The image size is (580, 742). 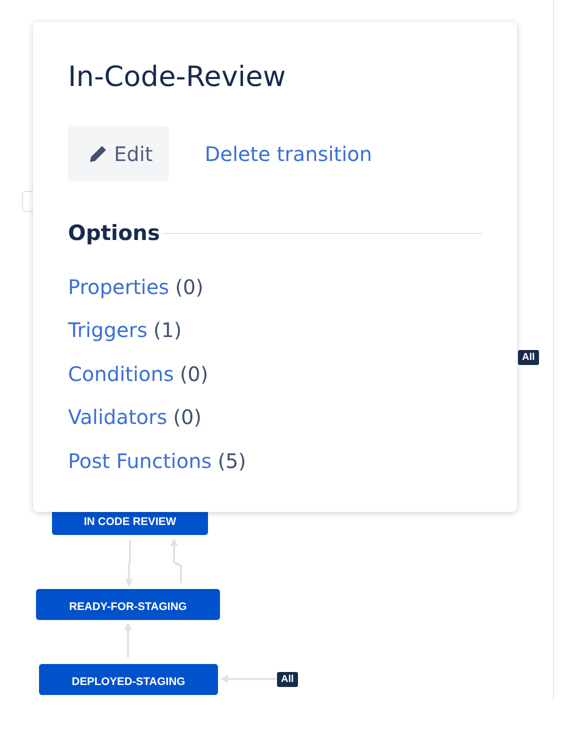 What do you see at coordinates (121, 374) in the screenshot?
I see `option-link: Conditions` at bounding box center [121, 374].